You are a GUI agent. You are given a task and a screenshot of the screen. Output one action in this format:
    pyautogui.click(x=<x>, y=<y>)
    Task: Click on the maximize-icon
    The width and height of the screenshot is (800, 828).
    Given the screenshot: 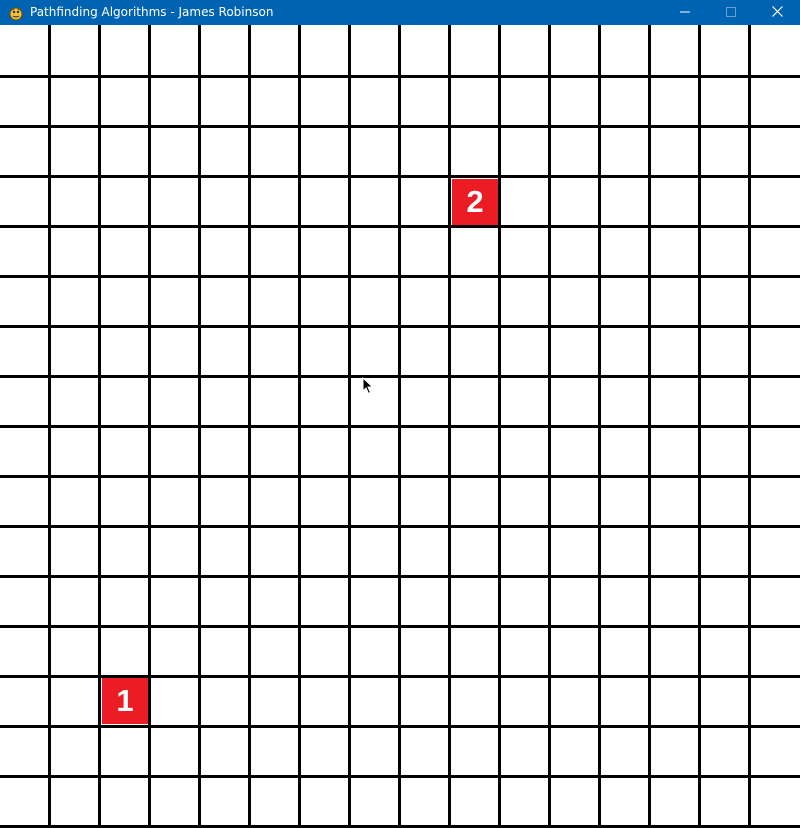 What is the action you would take?
    pyautogui.click(x=731, y=13)
    